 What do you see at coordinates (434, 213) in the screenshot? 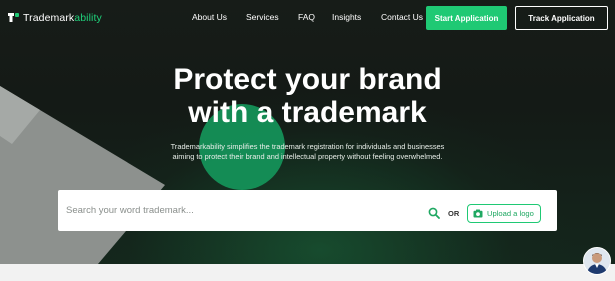
I see `search-icon` at bounding box center [434, 213].